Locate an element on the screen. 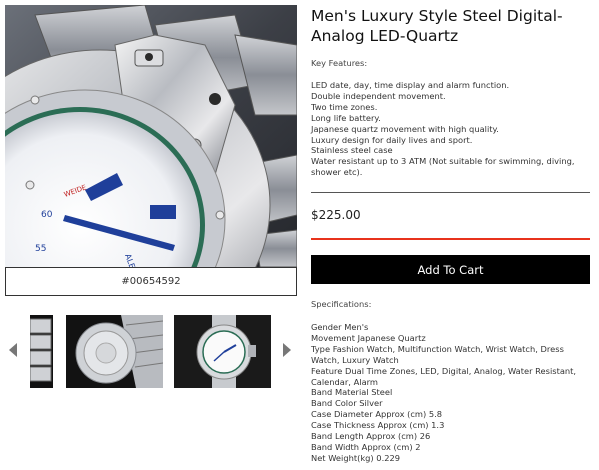 The height and width of the screenshot is (470, 599). svg-text: 60 is located at coordinates (47, 215).